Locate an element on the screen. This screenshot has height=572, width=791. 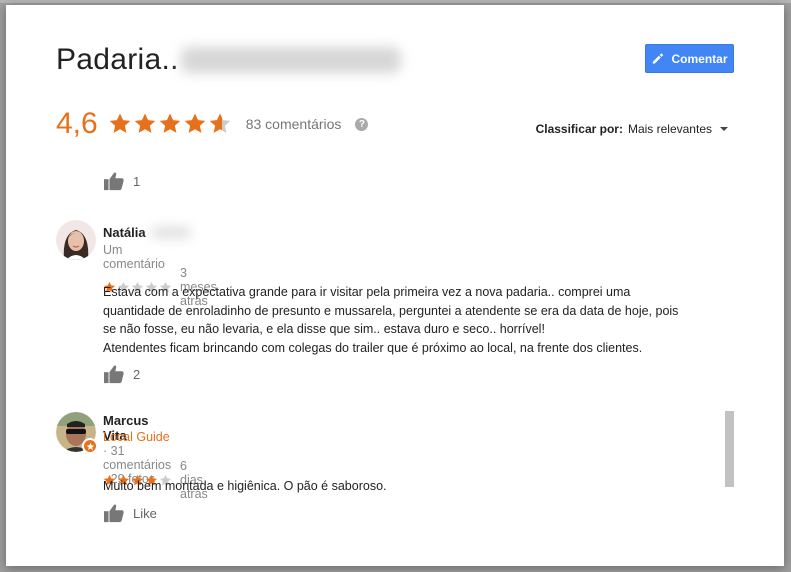
review-count: 83 comentários is located at coordinates (294, 124).